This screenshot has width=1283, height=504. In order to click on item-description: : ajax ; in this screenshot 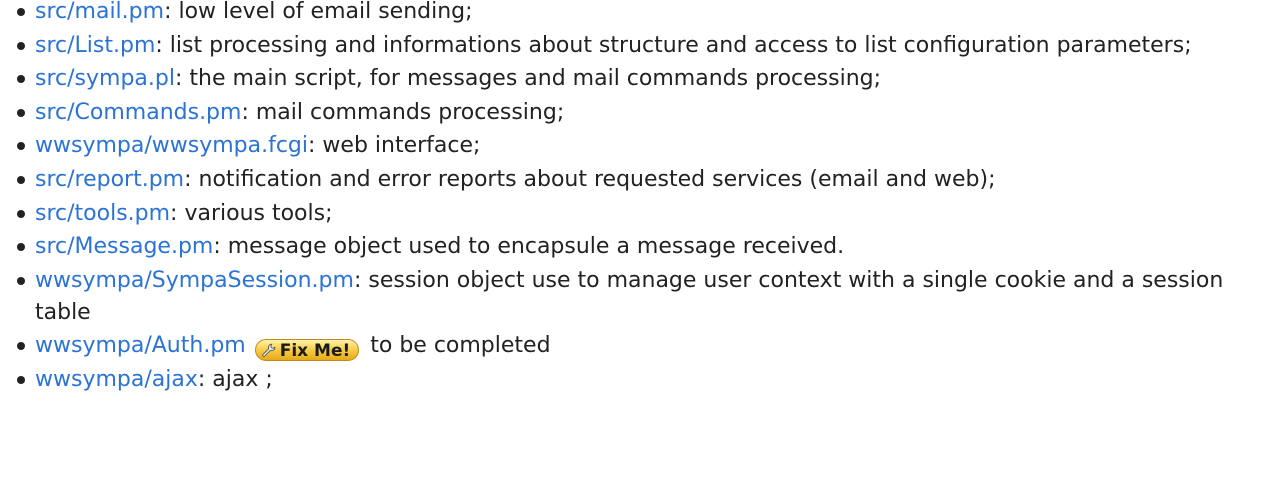, I will do `click(235, 379)`.